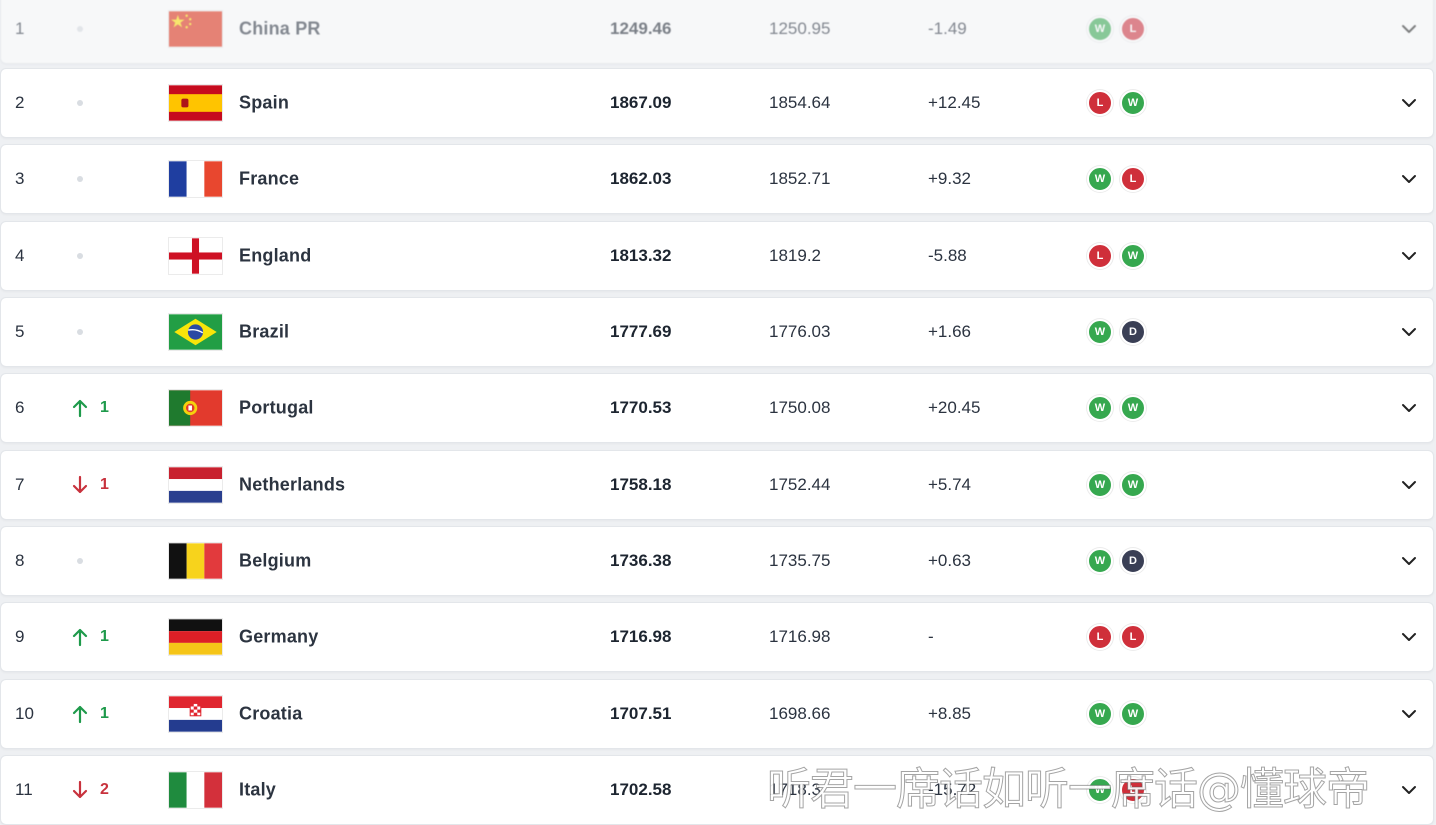 Image resolution: width=1436 pixels, height=825 pixels. I want to click on points-difference: -, so click(931, 636).